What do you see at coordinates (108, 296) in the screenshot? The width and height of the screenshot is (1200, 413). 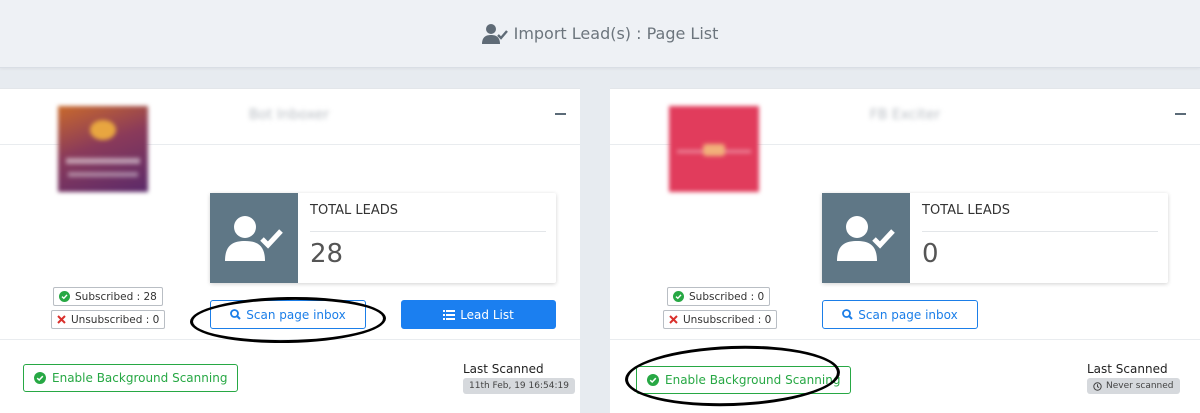 I see `subscribed-badge: Subscribed : 28` at bounding box center [108, 296].